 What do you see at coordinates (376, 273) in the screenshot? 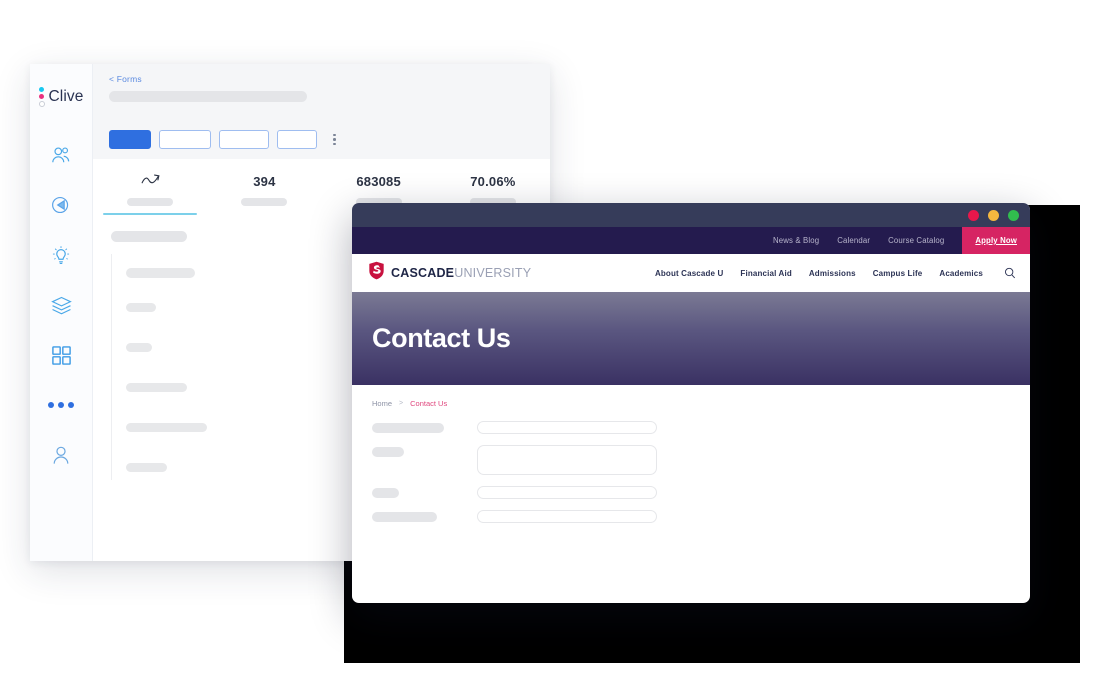
I see `shield-icon` at bounding box center [376, 273].